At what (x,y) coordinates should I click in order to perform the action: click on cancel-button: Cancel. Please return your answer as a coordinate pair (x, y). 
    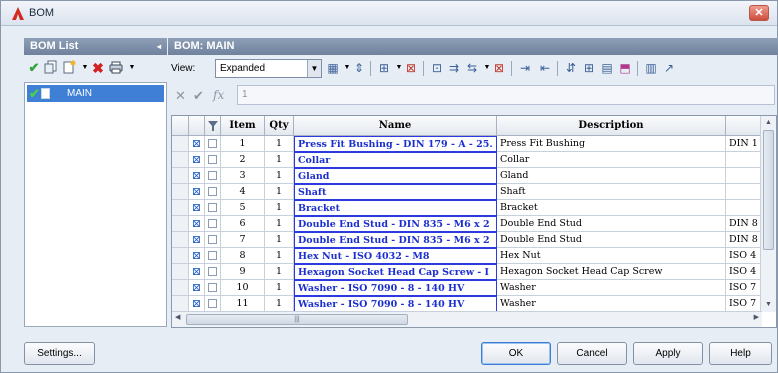
    Looking at the image, I should click on (592, 353).